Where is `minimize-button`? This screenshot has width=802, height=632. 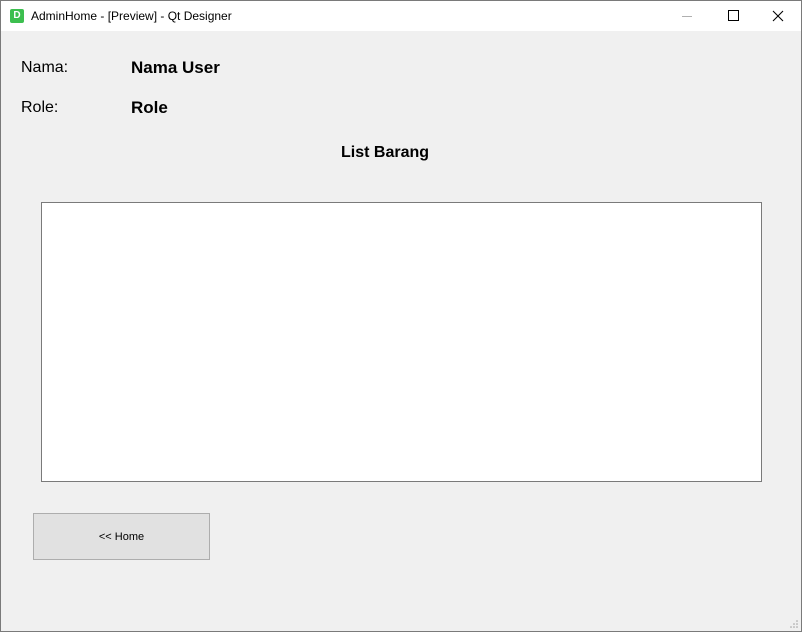
minimize-button is located at coordinates (687, 16).